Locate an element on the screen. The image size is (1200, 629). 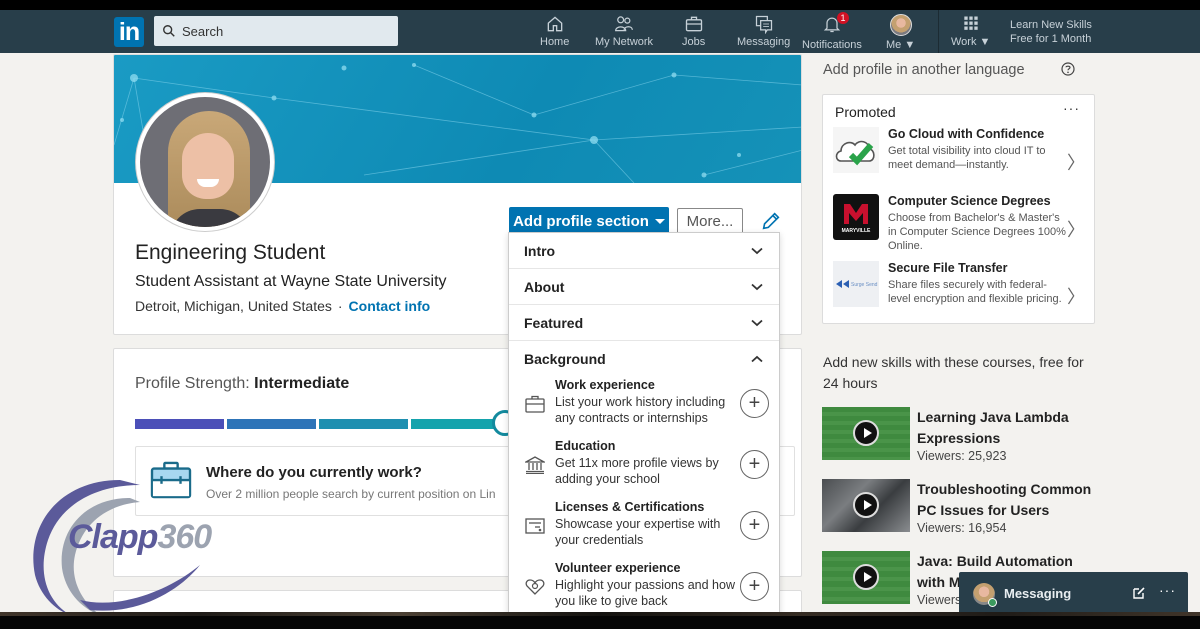
network-icon is located at coordinates (624, 24).